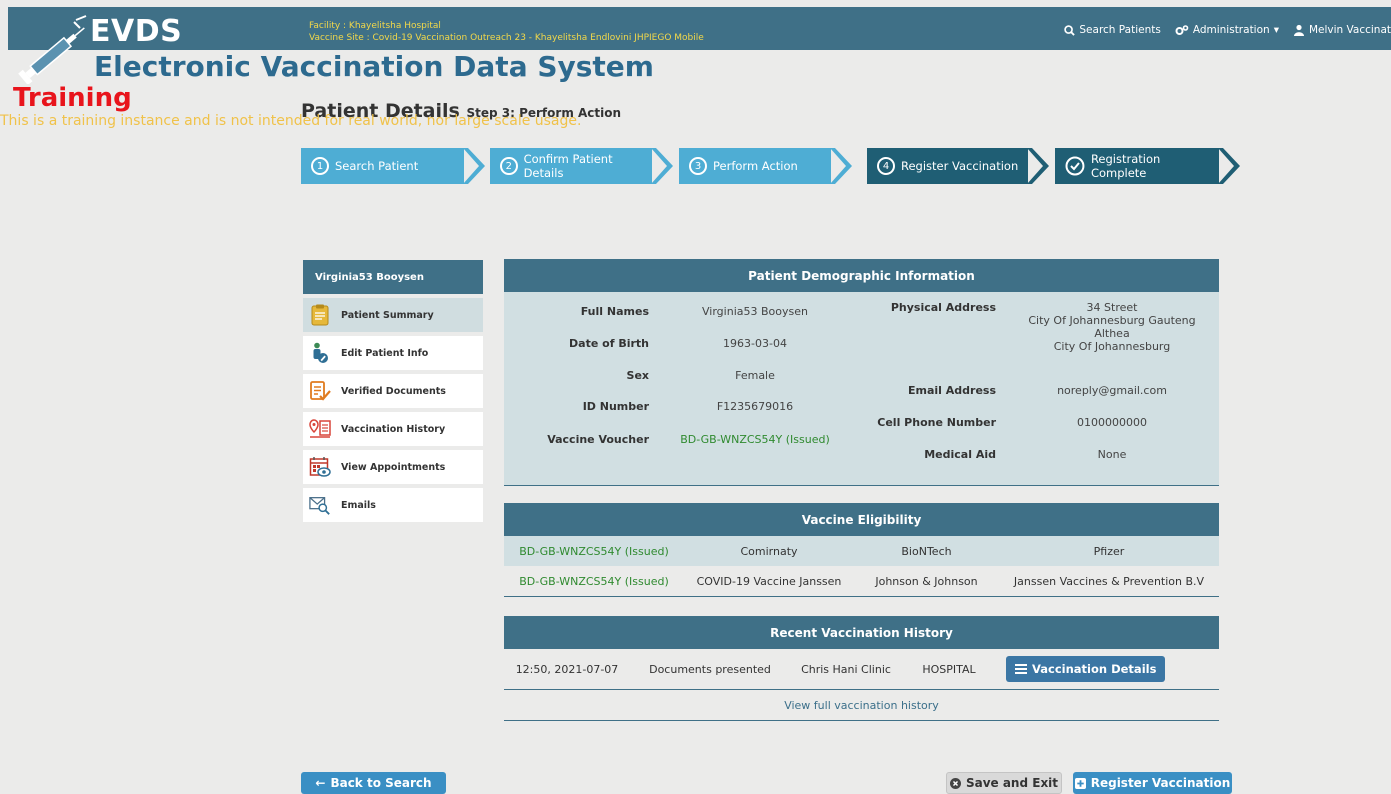 This screenshot has height=794, width=1391. Describe the element at coordinates (1075, 166) in the screenshot. I see `check-circle-icon` at that location.